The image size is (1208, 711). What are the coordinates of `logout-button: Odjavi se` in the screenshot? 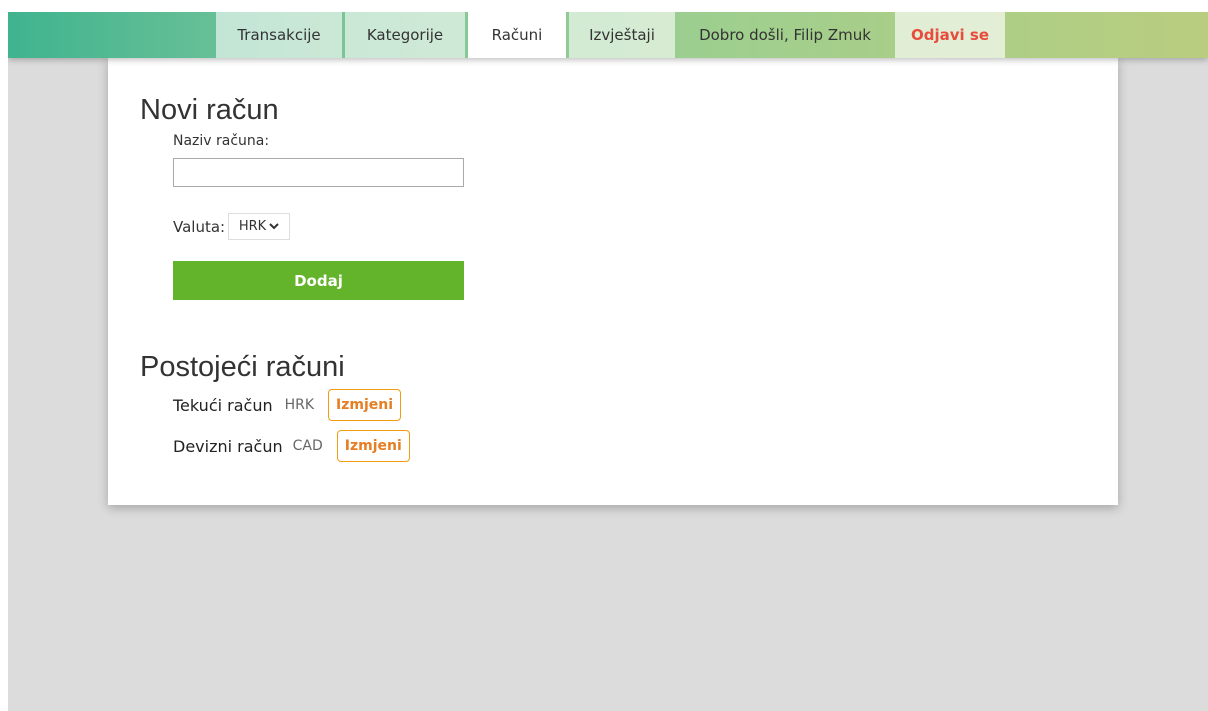 It's located at (950, 35).